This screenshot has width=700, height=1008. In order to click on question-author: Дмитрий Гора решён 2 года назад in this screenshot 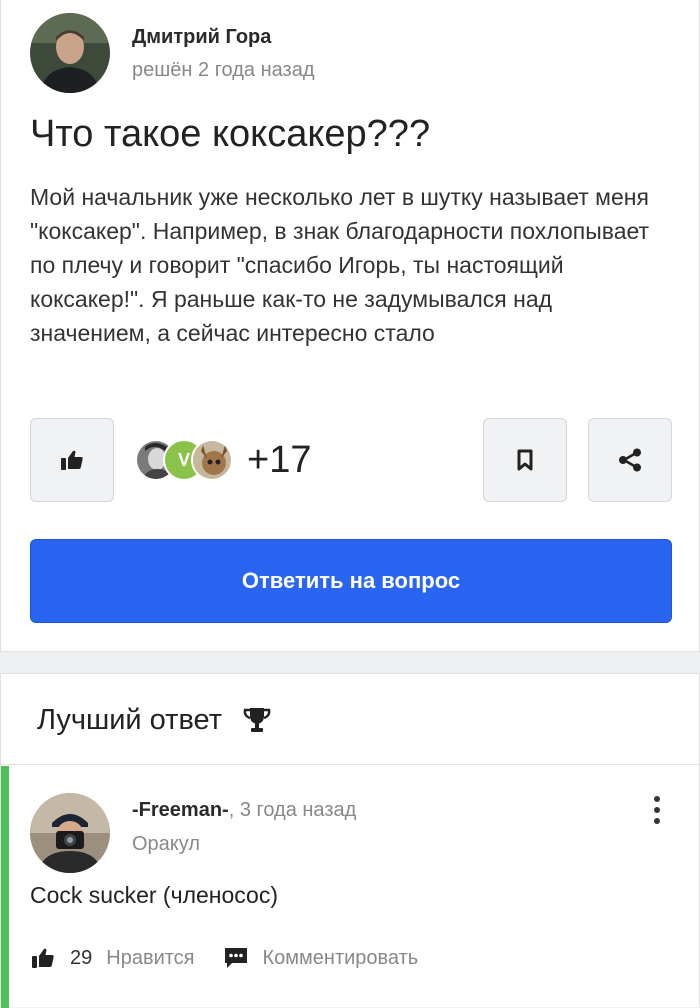, I will do `click(172, 53)`.